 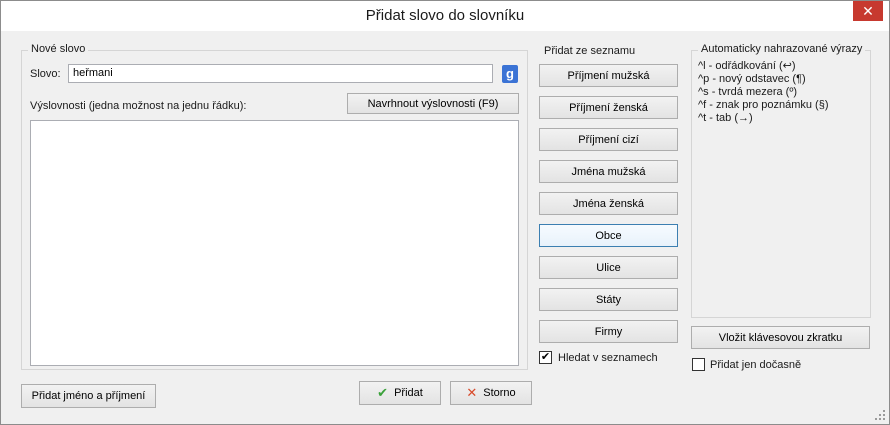 What do you see at coordinates (698, 364) in the screenshot?
I see `temp-add-checkbox` at bounding box center [698, 364].